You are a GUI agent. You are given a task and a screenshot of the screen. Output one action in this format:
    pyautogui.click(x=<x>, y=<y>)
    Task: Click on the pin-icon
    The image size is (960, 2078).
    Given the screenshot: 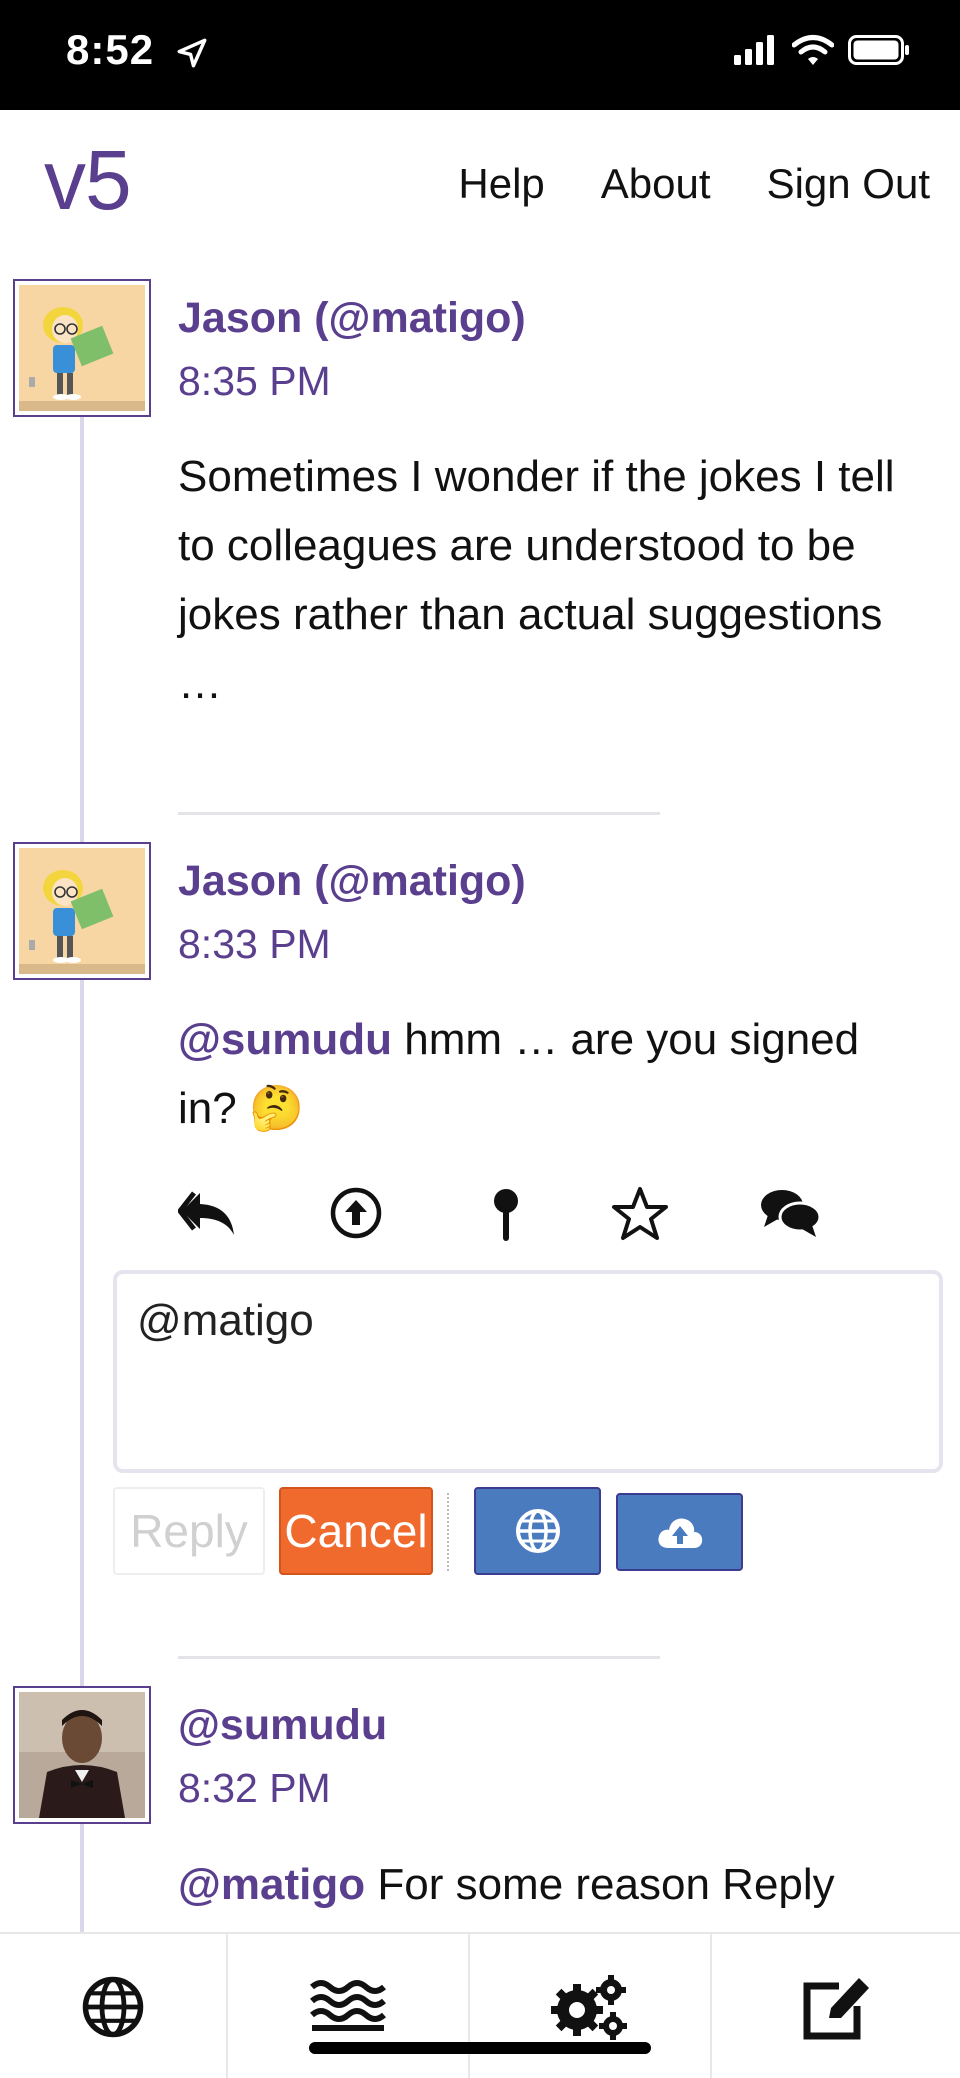 What is the action you would take?
    pyautogui.click(x=506, y=1215)
    